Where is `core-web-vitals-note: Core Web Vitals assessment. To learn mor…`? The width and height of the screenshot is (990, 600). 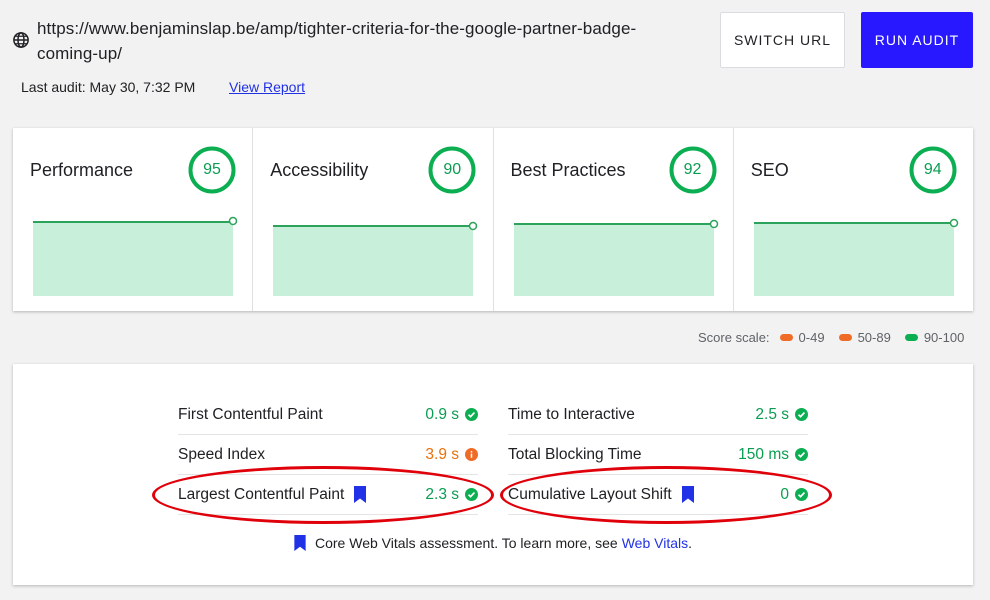 core-web-vitals-note: Core Web Vitals assessment. To learn mor… is located at coordinates (493, 543).